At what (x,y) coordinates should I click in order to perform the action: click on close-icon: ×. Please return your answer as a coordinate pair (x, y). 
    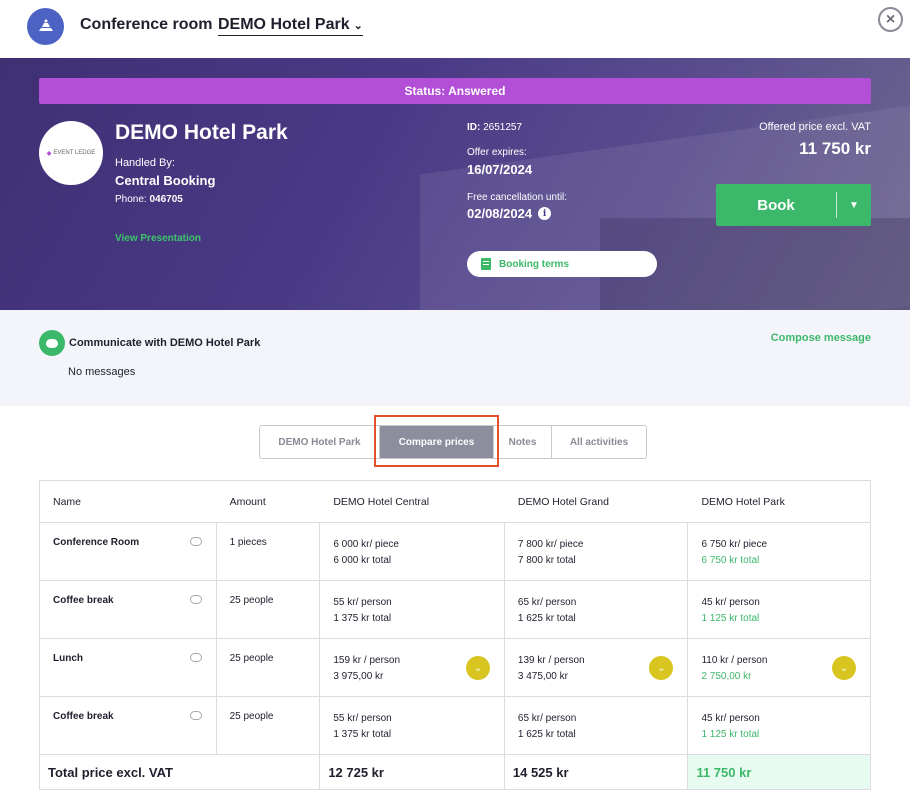
    Looking at the image, I should click on (890, 19).